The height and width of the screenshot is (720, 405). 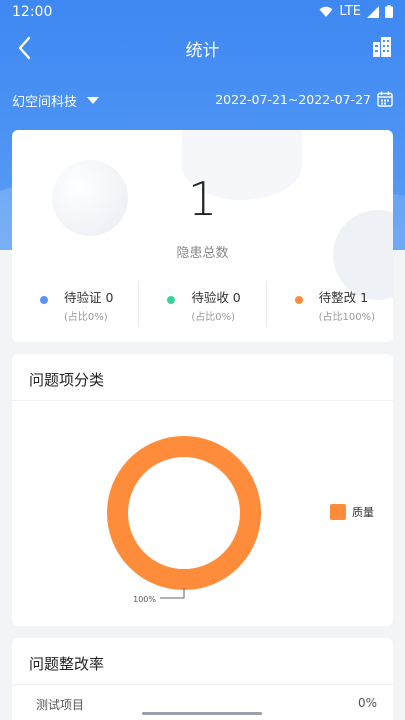 What do you see at coordinates (93, 100) in the screenshot?
I see `caret-down-icon` at bounding box center [93, 100].